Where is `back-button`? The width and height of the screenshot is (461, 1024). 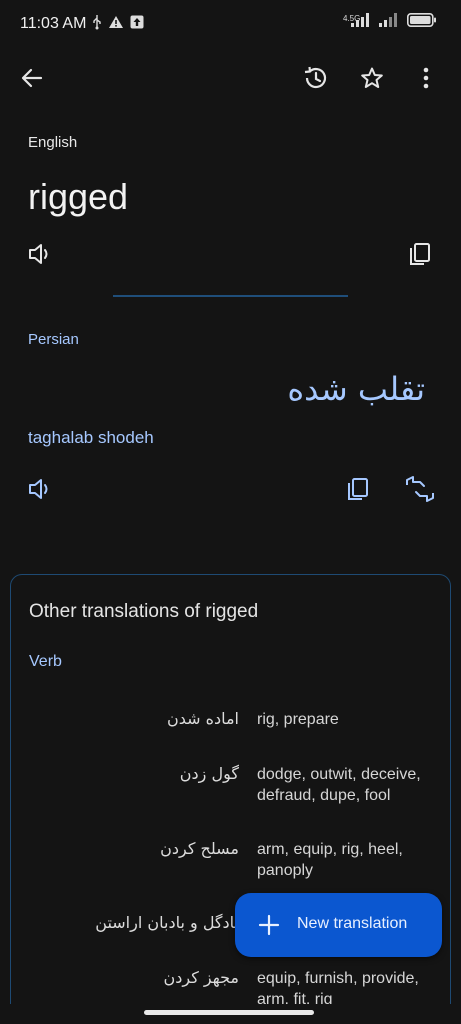
back-button is located at coordinates (32, 78).